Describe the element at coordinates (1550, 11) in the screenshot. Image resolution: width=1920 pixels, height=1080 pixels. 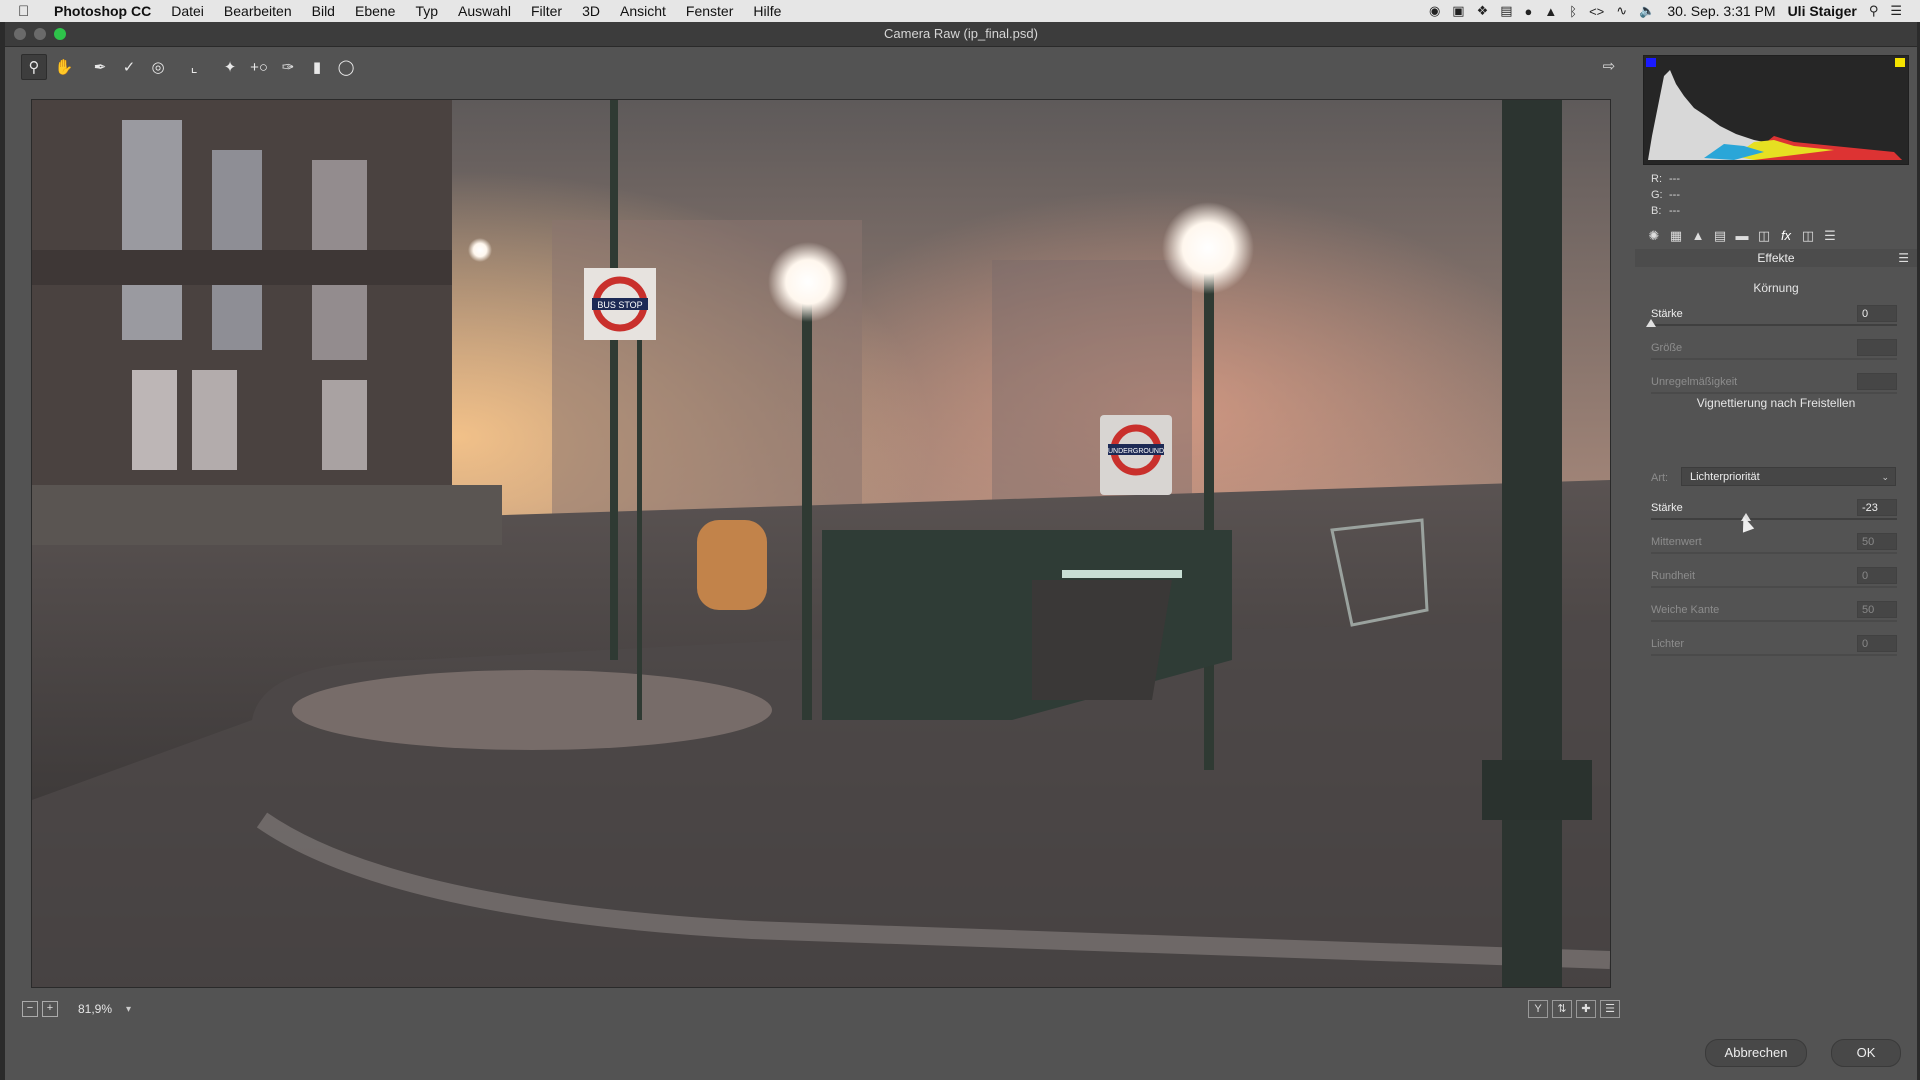
I see `notification-icon: ▲` at that location.